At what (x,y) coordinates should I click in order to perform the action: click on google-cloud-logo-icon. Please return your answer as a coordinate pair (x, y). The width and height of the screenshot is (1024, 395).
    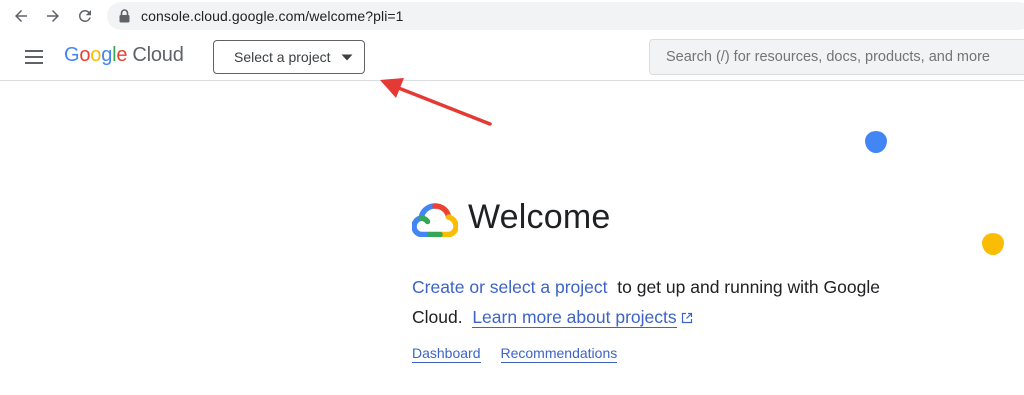
    Looking at the image, I should click on (435, 219).